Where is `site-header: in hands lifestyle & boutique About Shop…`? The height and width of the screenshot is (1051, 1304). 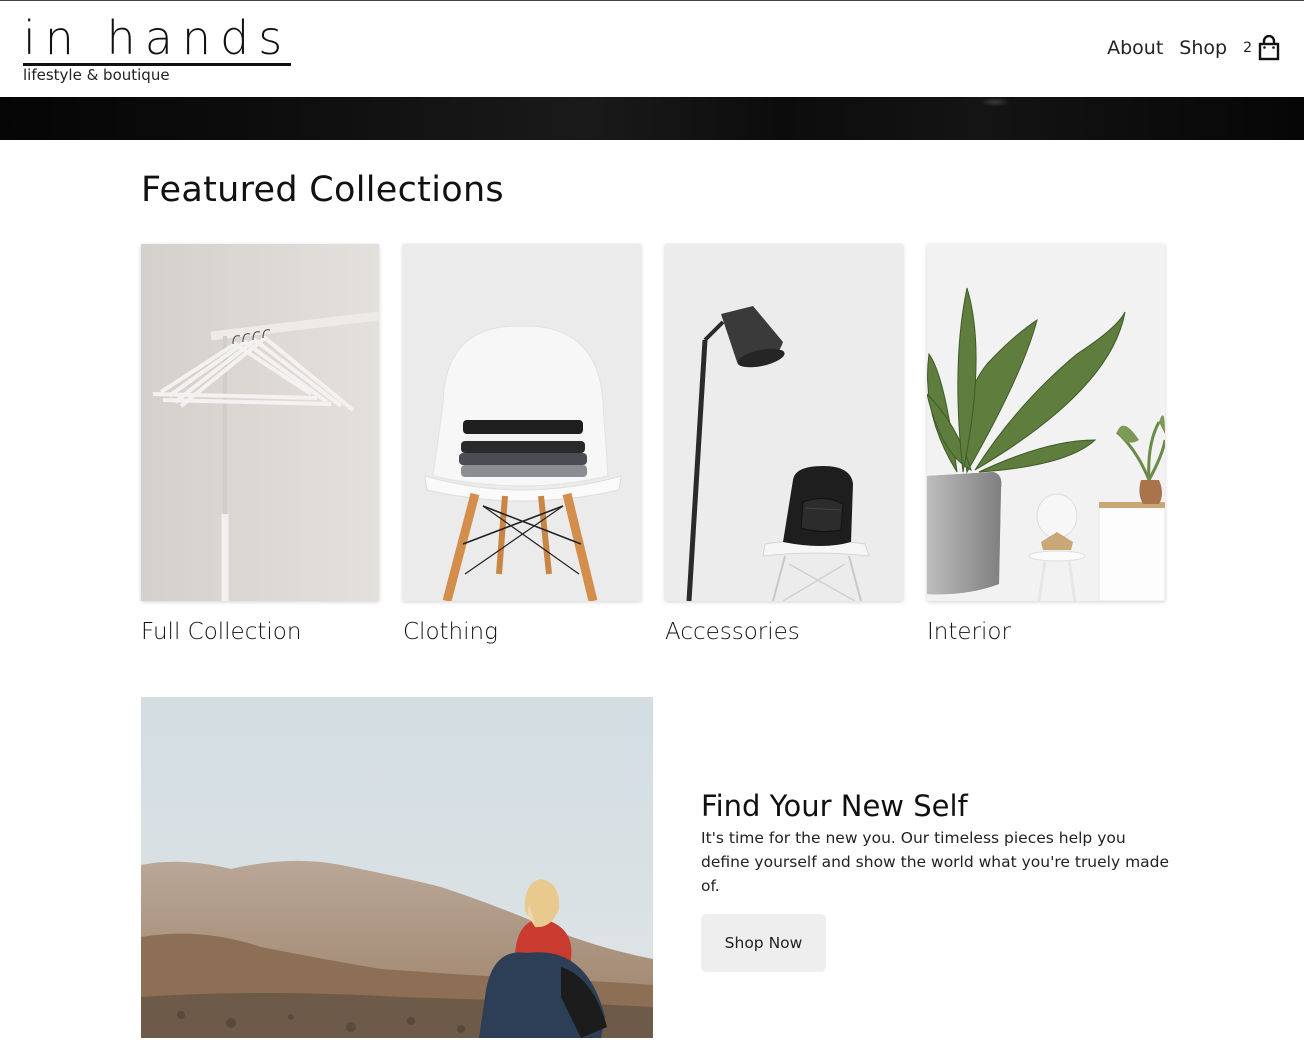
site-header: in hands lifestyle & boutique About Shop… is located at coordinates (652, 49).